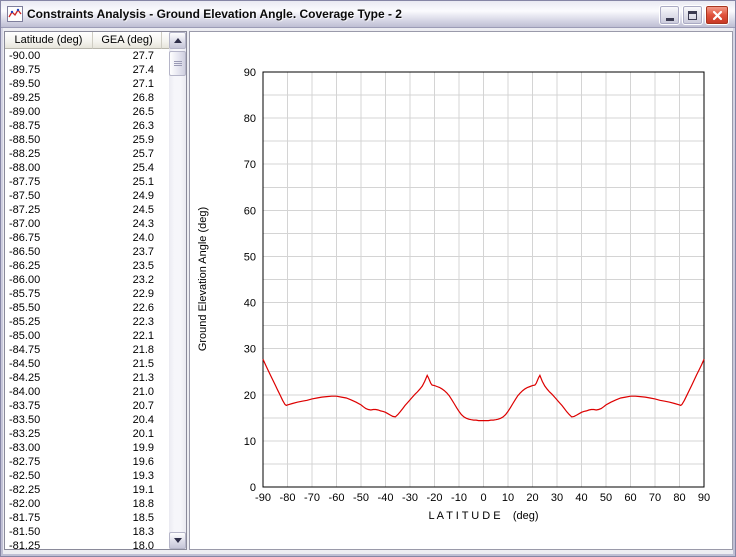 Image resolution: width=736 pixels, height=557 pixels. Describe the element at coordinates (87, 448) in the screenshot. I see `table-row: -83.00 19.9` at that location.